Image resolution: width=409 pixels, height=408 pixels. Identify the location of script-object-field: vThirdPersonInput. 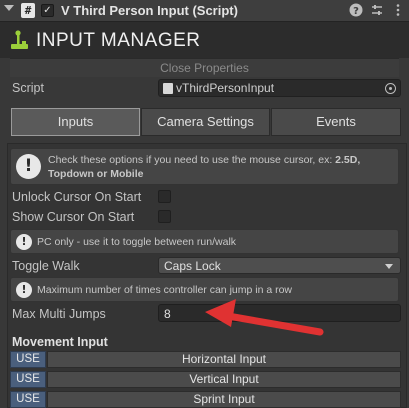
(279, 88).